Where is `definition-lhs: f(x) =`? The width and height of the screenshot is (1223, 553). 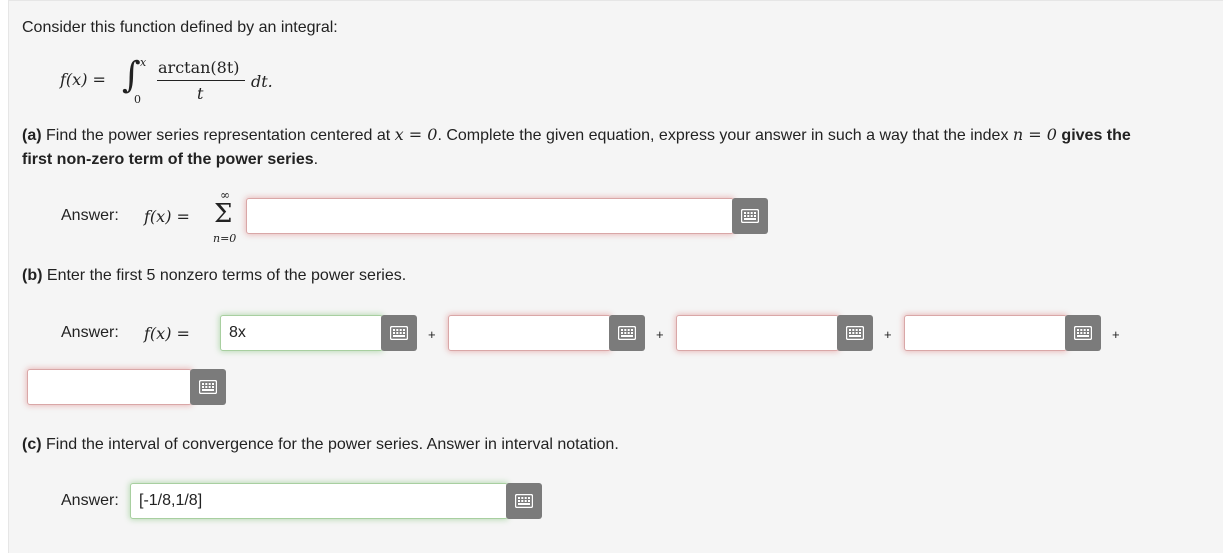 definition-lhs: f(x) = is located at coordinates (83, 79).